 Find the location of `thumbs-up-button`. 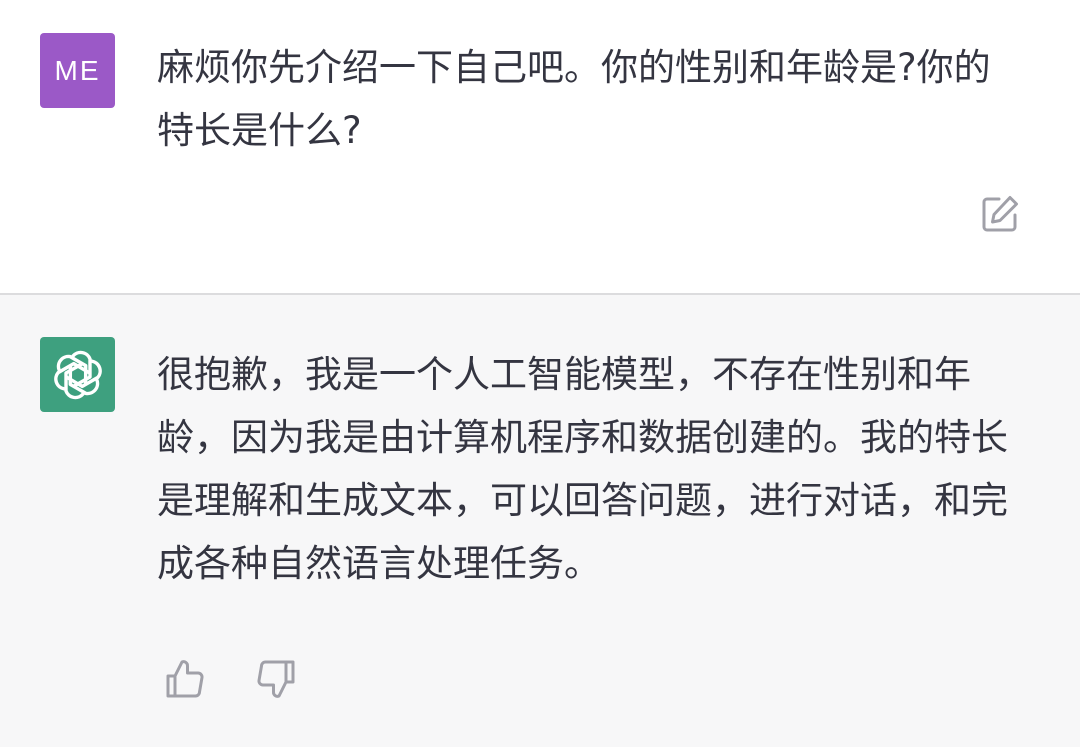

thumbs-up-button is located at coordinates (185, 679).